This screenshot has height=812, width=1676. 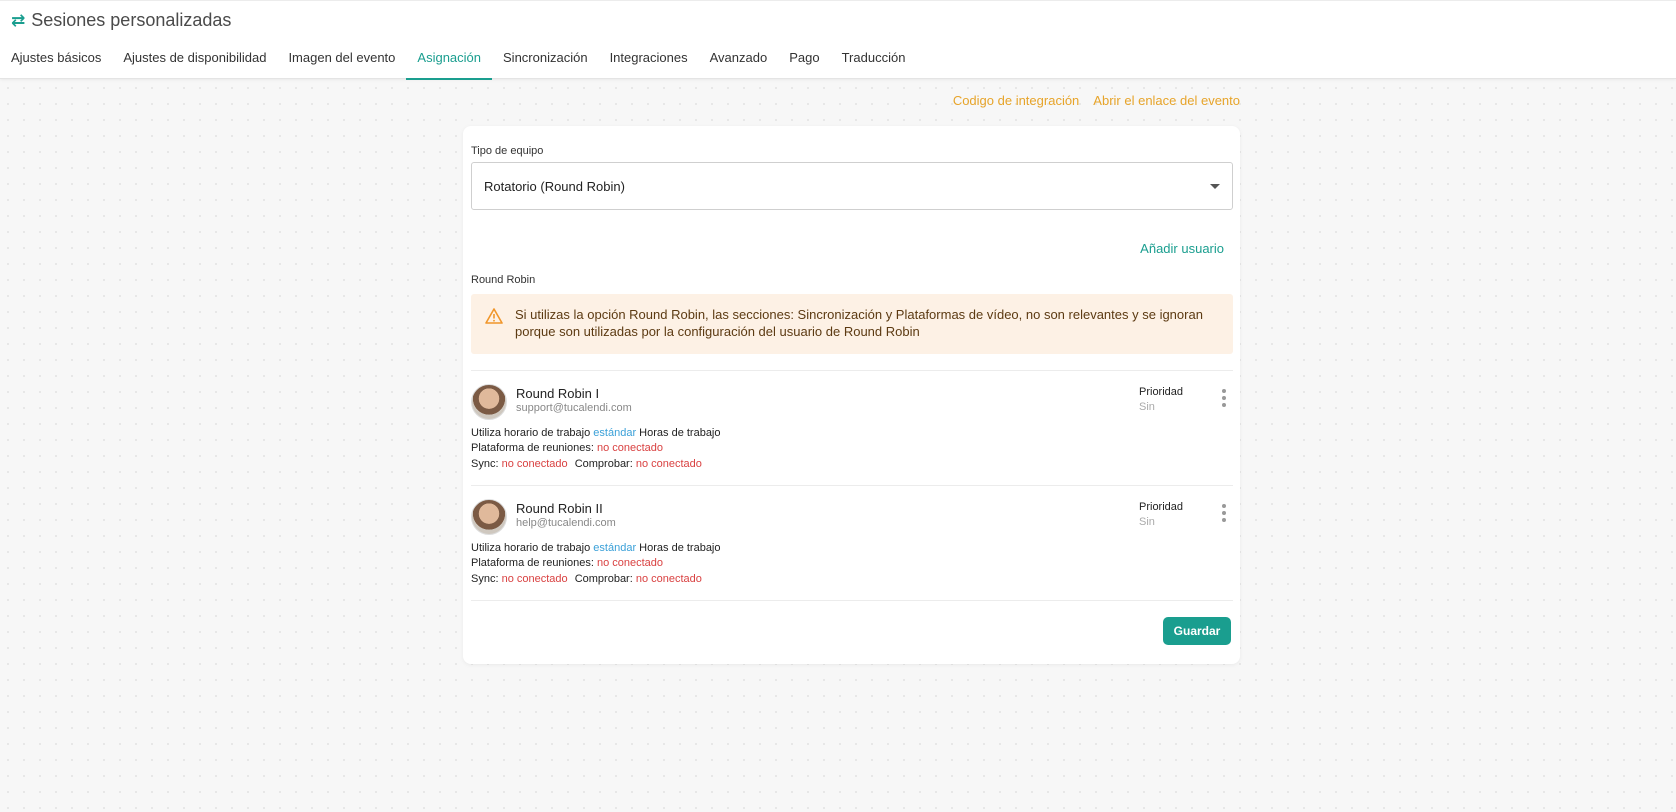 I want to click on page-header: ⇄ Sesiones personalizadas, so click(x=121, y=20).